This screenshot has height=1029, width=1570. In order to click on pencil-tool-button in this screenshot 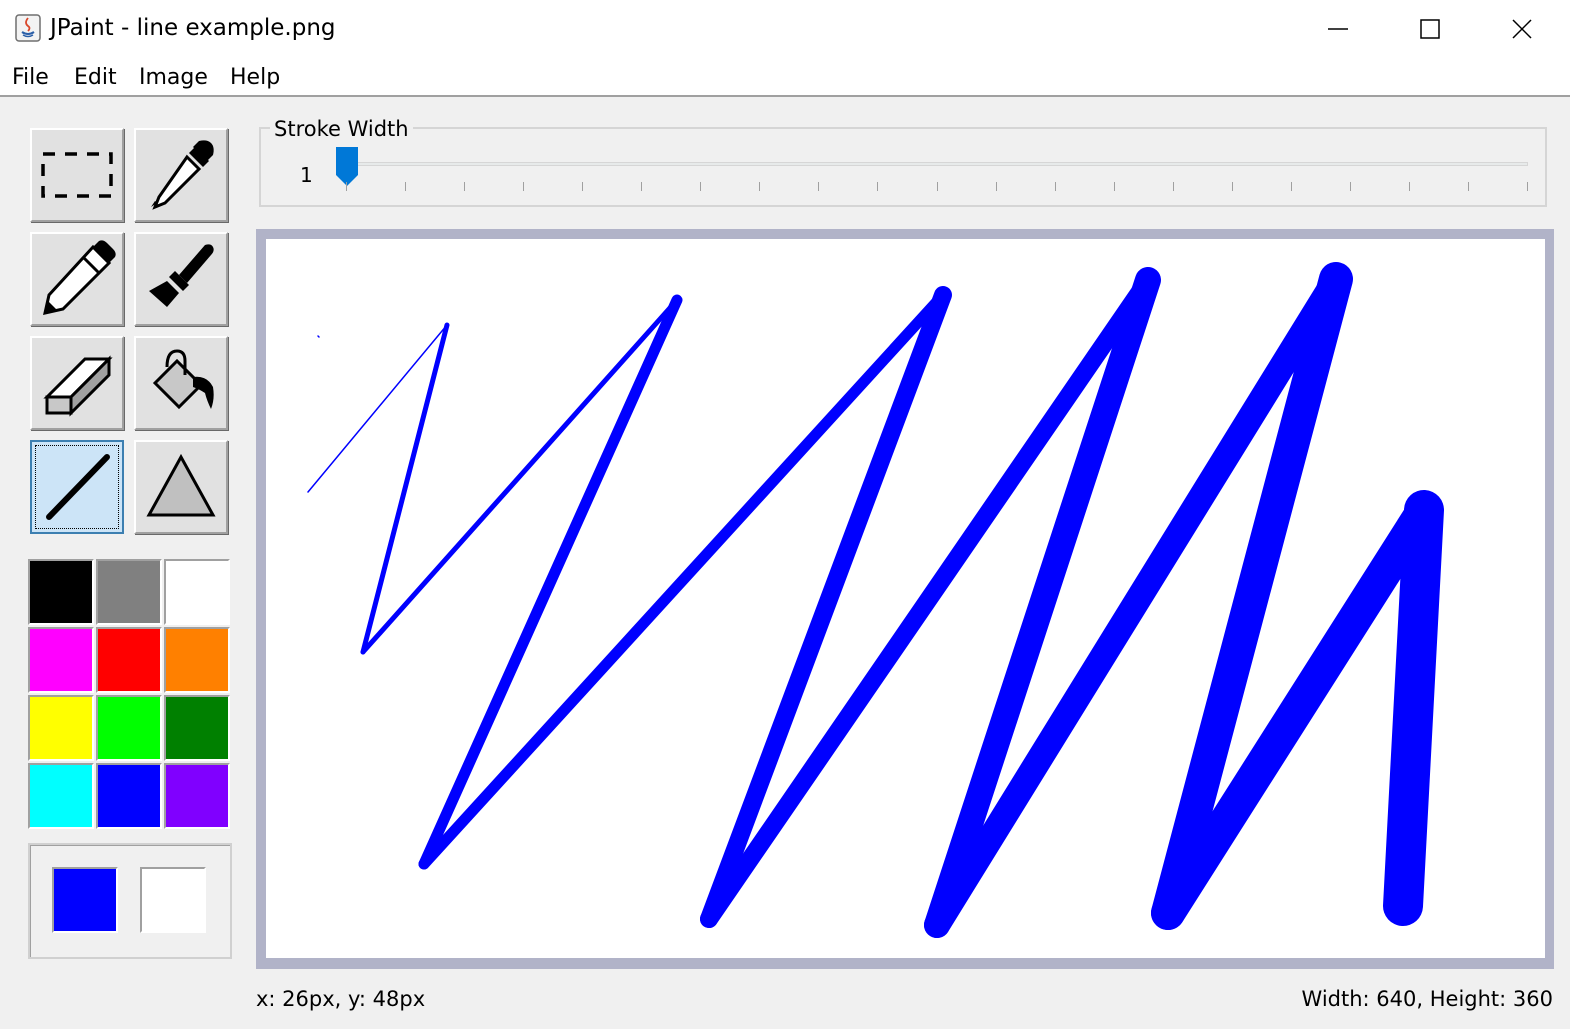, I will do `click(77, 279)`.